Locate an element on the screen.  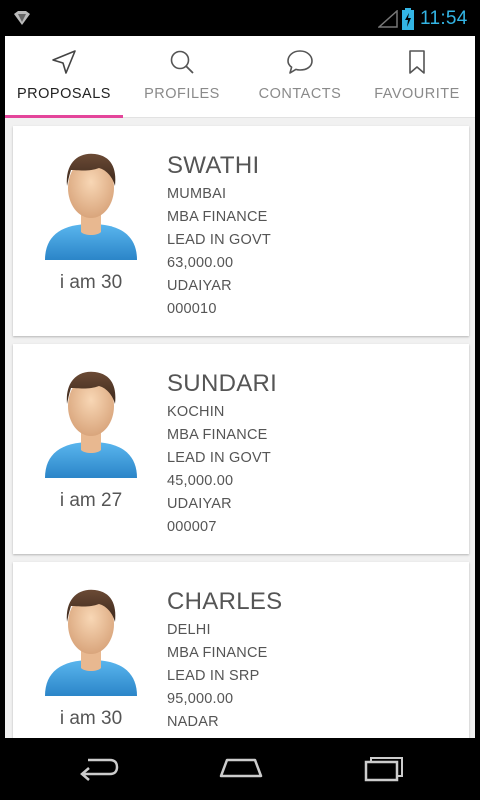
profile-income: 45,000.00 is located at coordinates (200, 481).